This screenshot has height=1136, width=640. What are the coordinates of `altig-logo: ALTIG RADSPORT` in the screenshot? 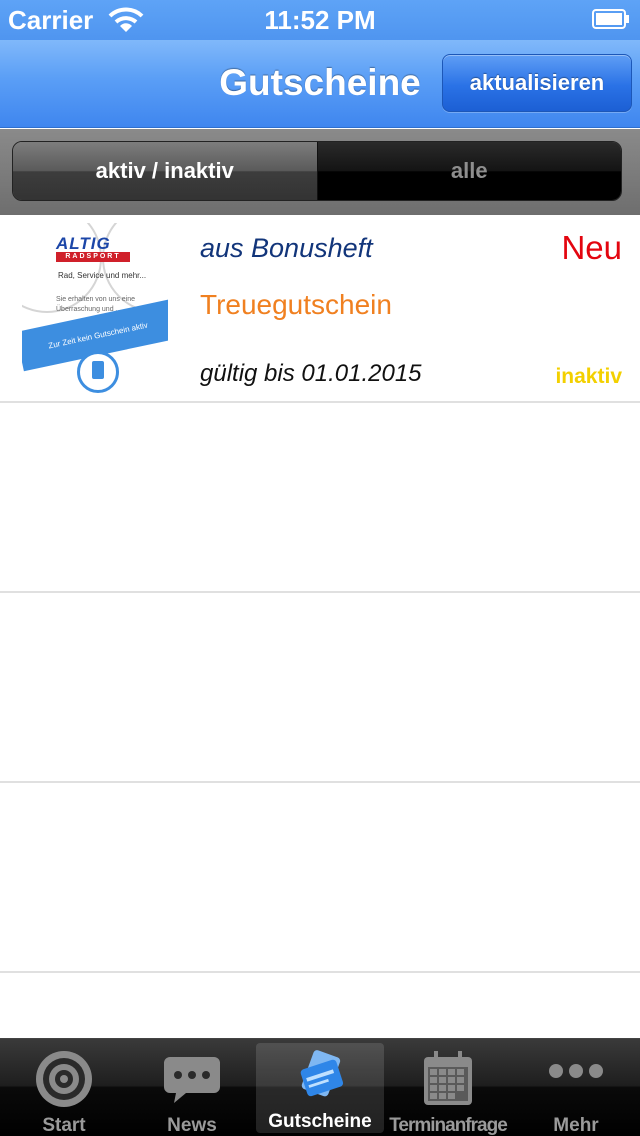 It's located at (93, 251).